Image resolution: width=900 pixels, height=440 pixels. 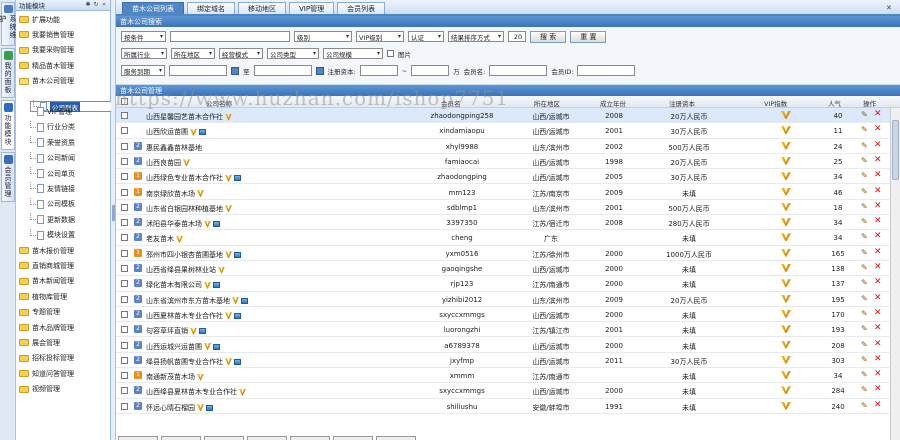 What do you see at coordinates (508, 192) in the screenshot?
I see `table-row: 1 南京绿欣苗木场 mm123 江苏/南京市 2009 未填 46 ✎ ✕` at bounding box center [508, 192].